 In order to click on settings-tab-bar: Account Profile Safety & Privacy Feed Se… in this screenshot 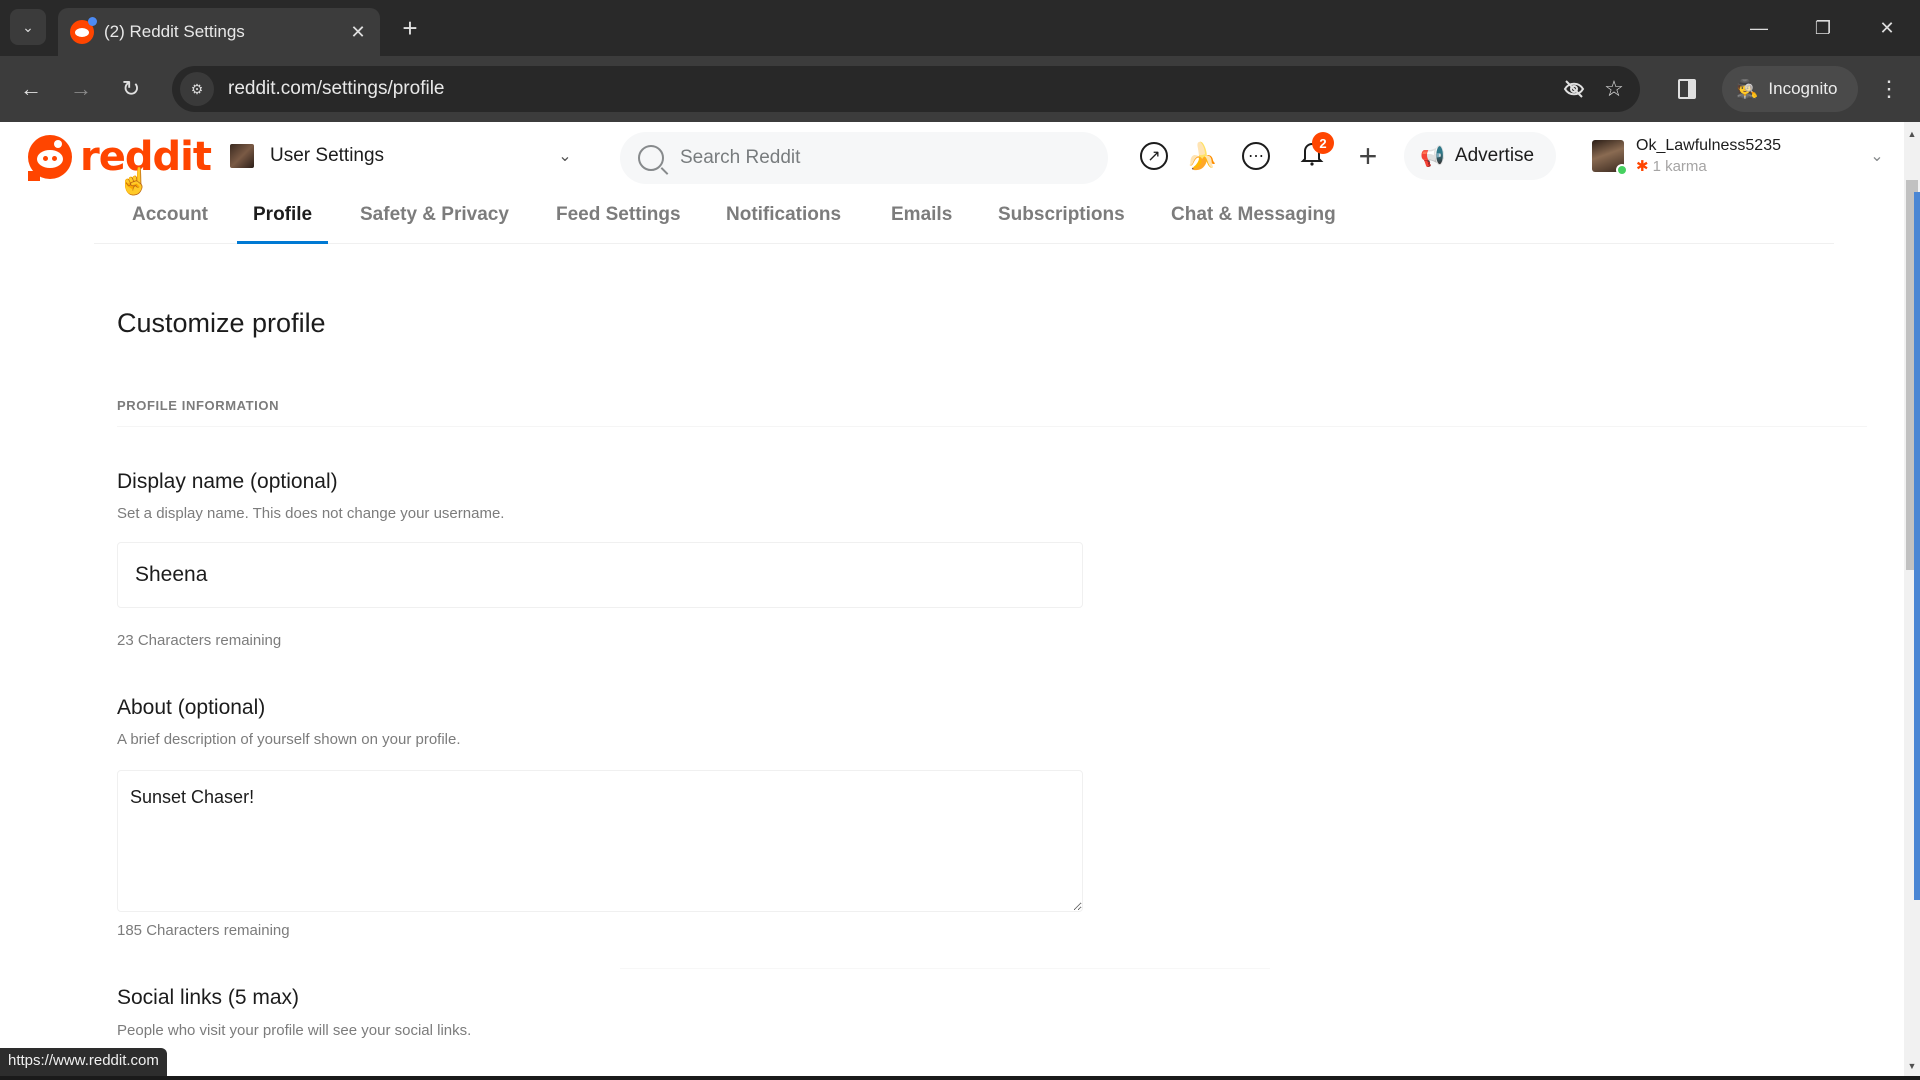, I will do `click(964, 217)`.